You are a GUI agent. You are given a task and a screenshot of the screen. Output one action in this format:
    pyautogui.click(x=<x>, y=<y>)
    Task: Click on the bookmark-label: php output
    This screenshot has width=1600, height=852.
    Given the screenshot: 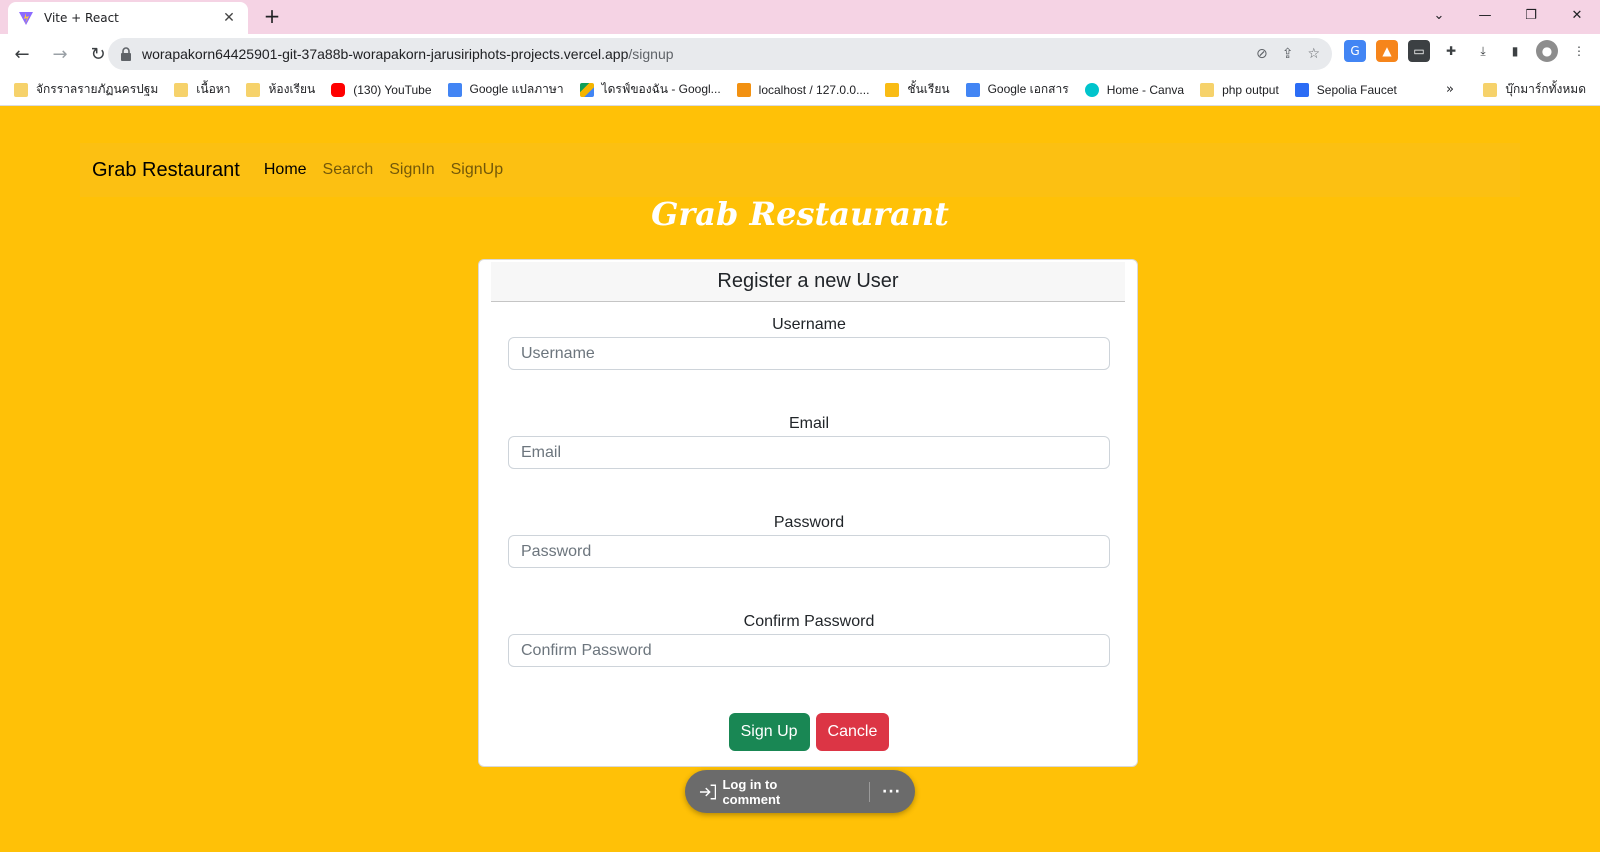 What is the action you would take?
    pyautogui.click(x=1250, y=89)
    